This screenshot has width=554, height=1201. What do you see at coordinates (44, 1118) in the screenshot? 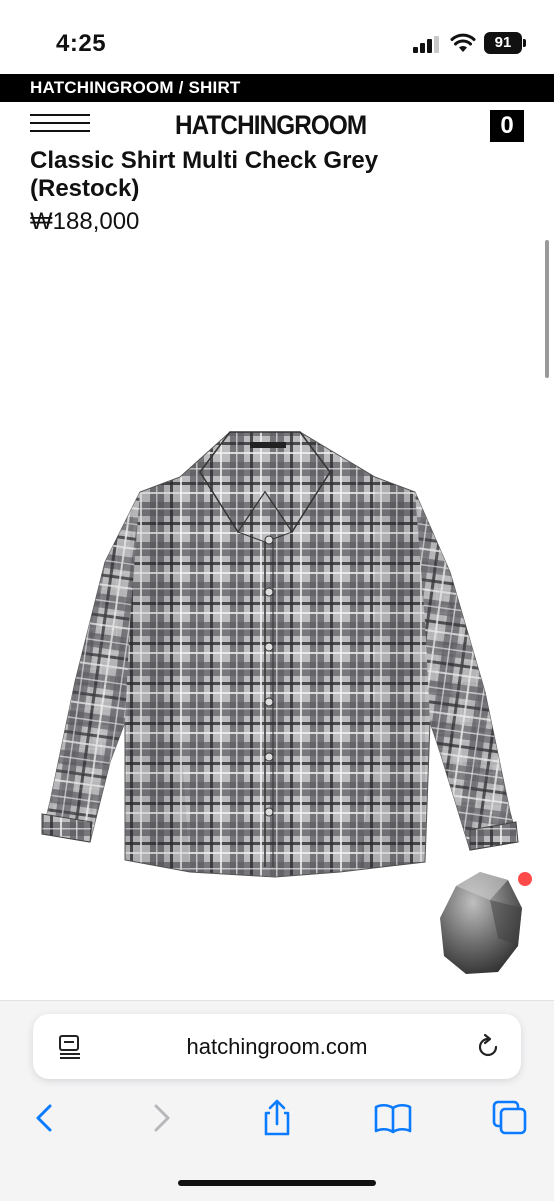
I see `back-arrow-icon` at bounding box center [44, 1118].